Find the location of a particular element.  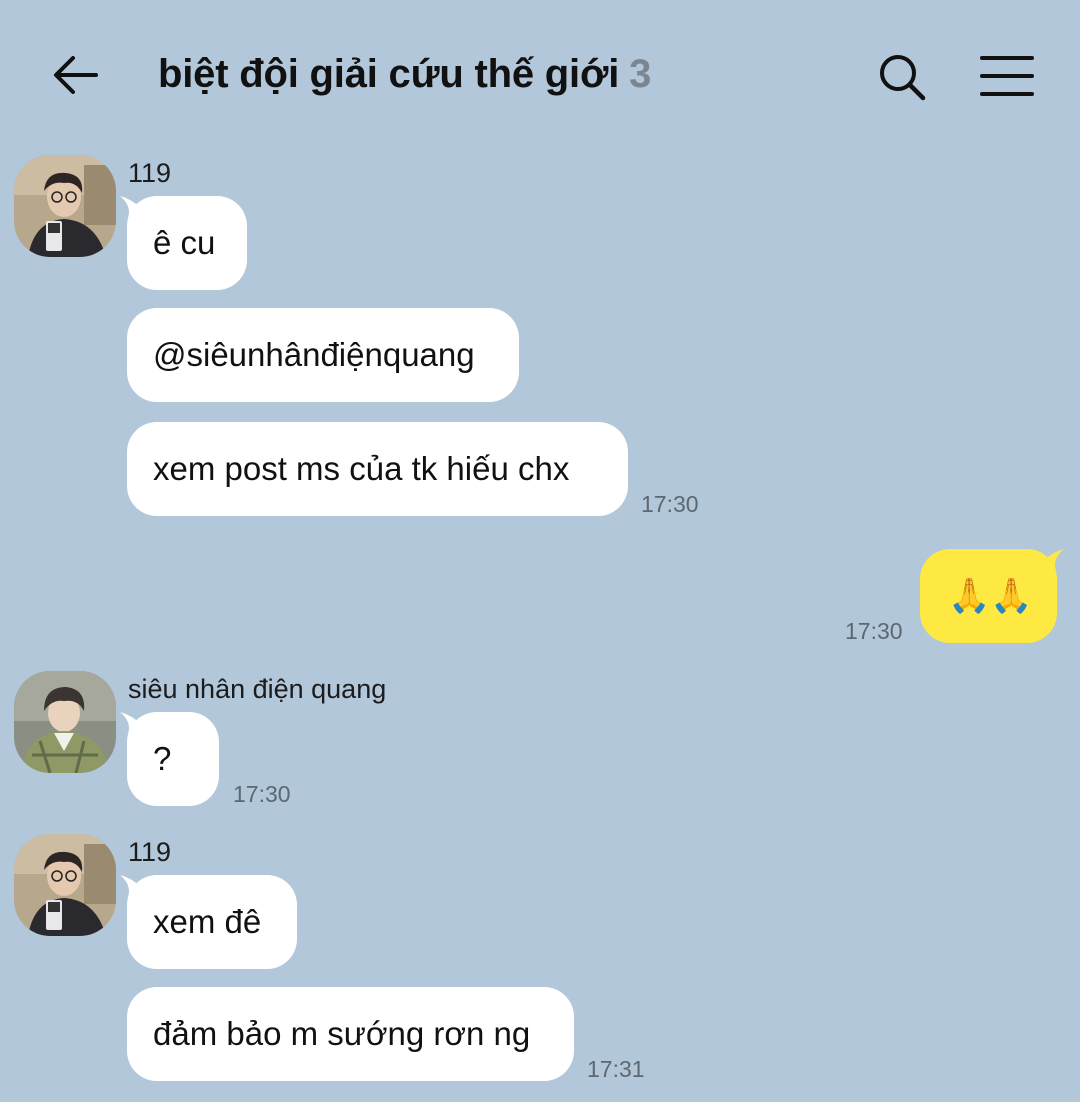

message-bubble: ? is located at coordinates (173, 759).